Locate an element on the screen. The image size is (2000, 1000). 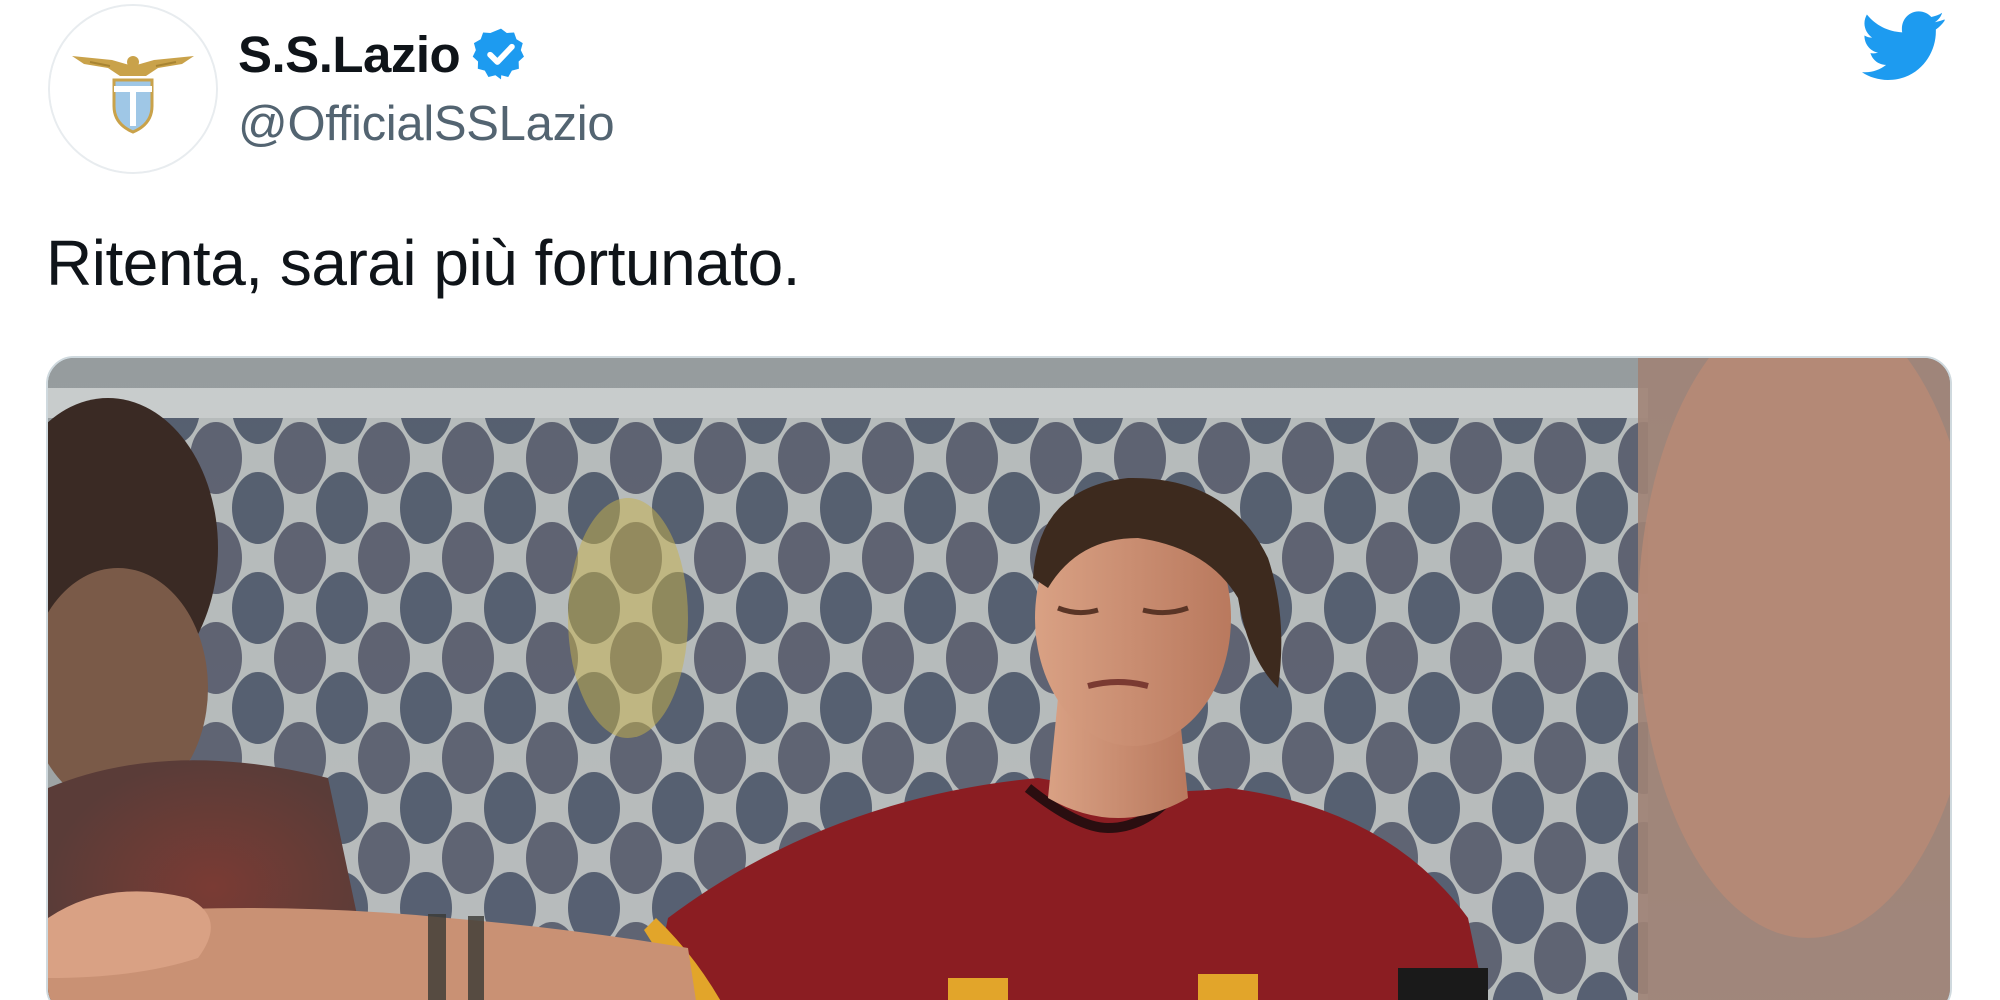
author-name-row: S.S.Lazio is located at coordinates (384, 54).